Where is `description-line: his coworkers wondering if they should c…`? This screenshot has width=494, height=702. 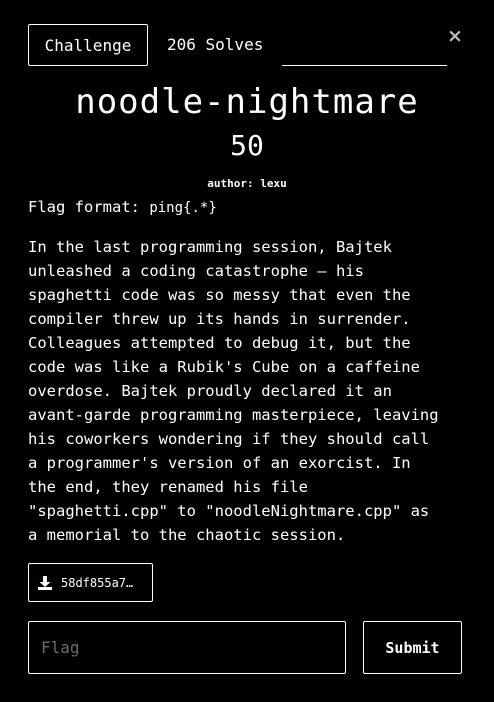
description-line: his coworkers wondering if they should c… is located at coordinates (229, 439).